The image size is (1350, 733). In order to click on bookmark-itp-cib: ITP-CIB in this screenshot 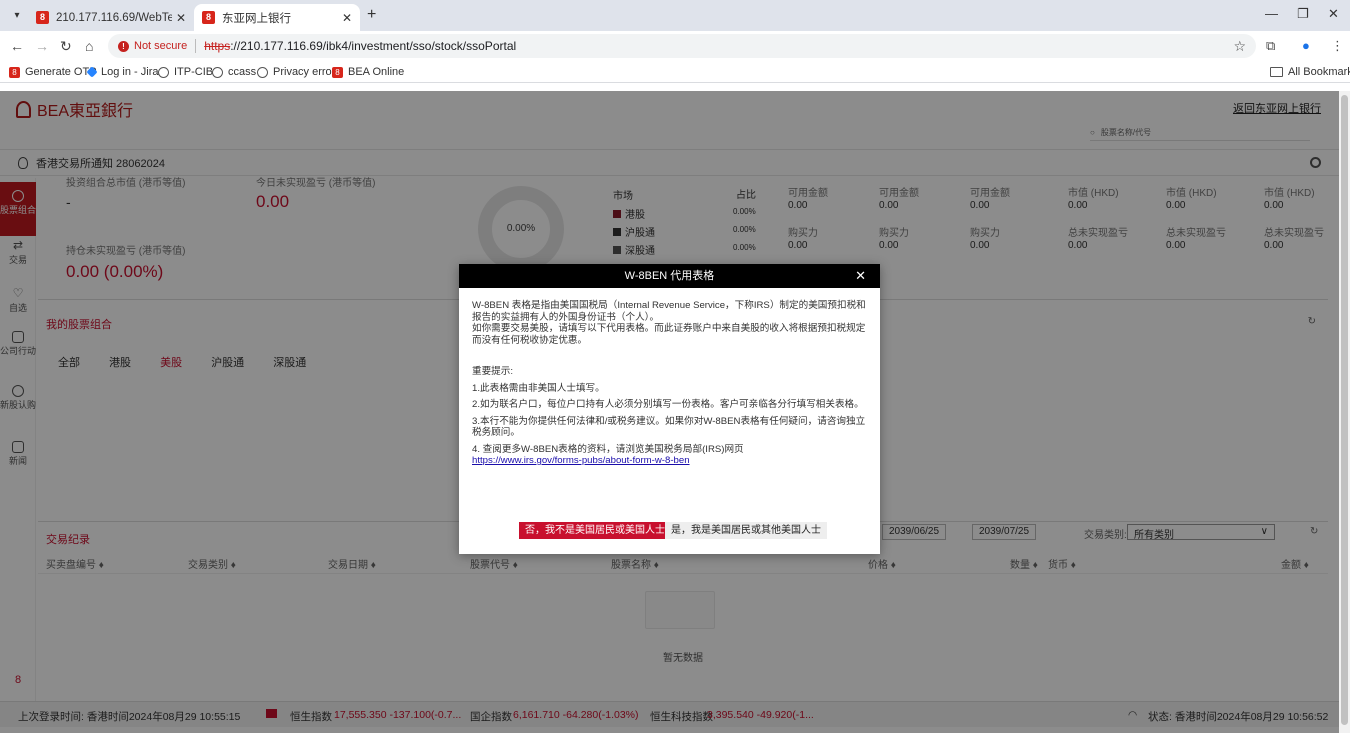, I will do `click(185, 72)`.